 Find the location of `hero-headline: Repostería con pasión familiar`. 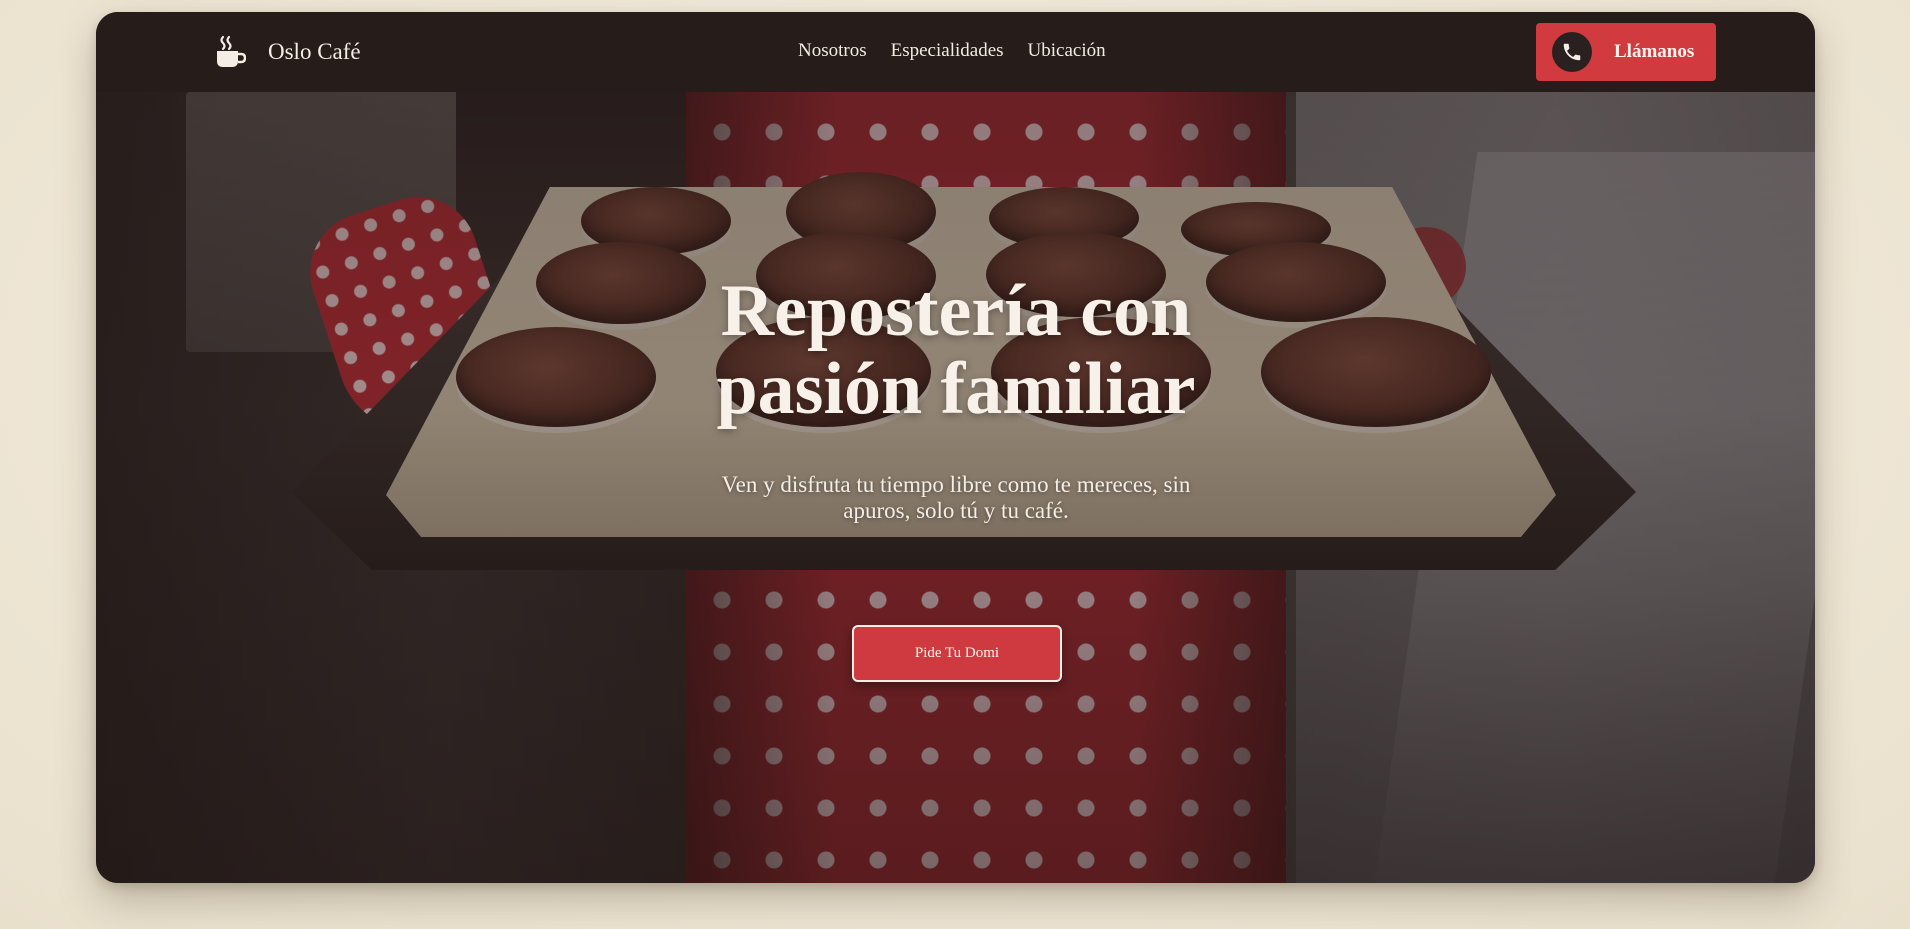

hero-headline: Repostería con pasión familiar is located at coordinates (956, 350).